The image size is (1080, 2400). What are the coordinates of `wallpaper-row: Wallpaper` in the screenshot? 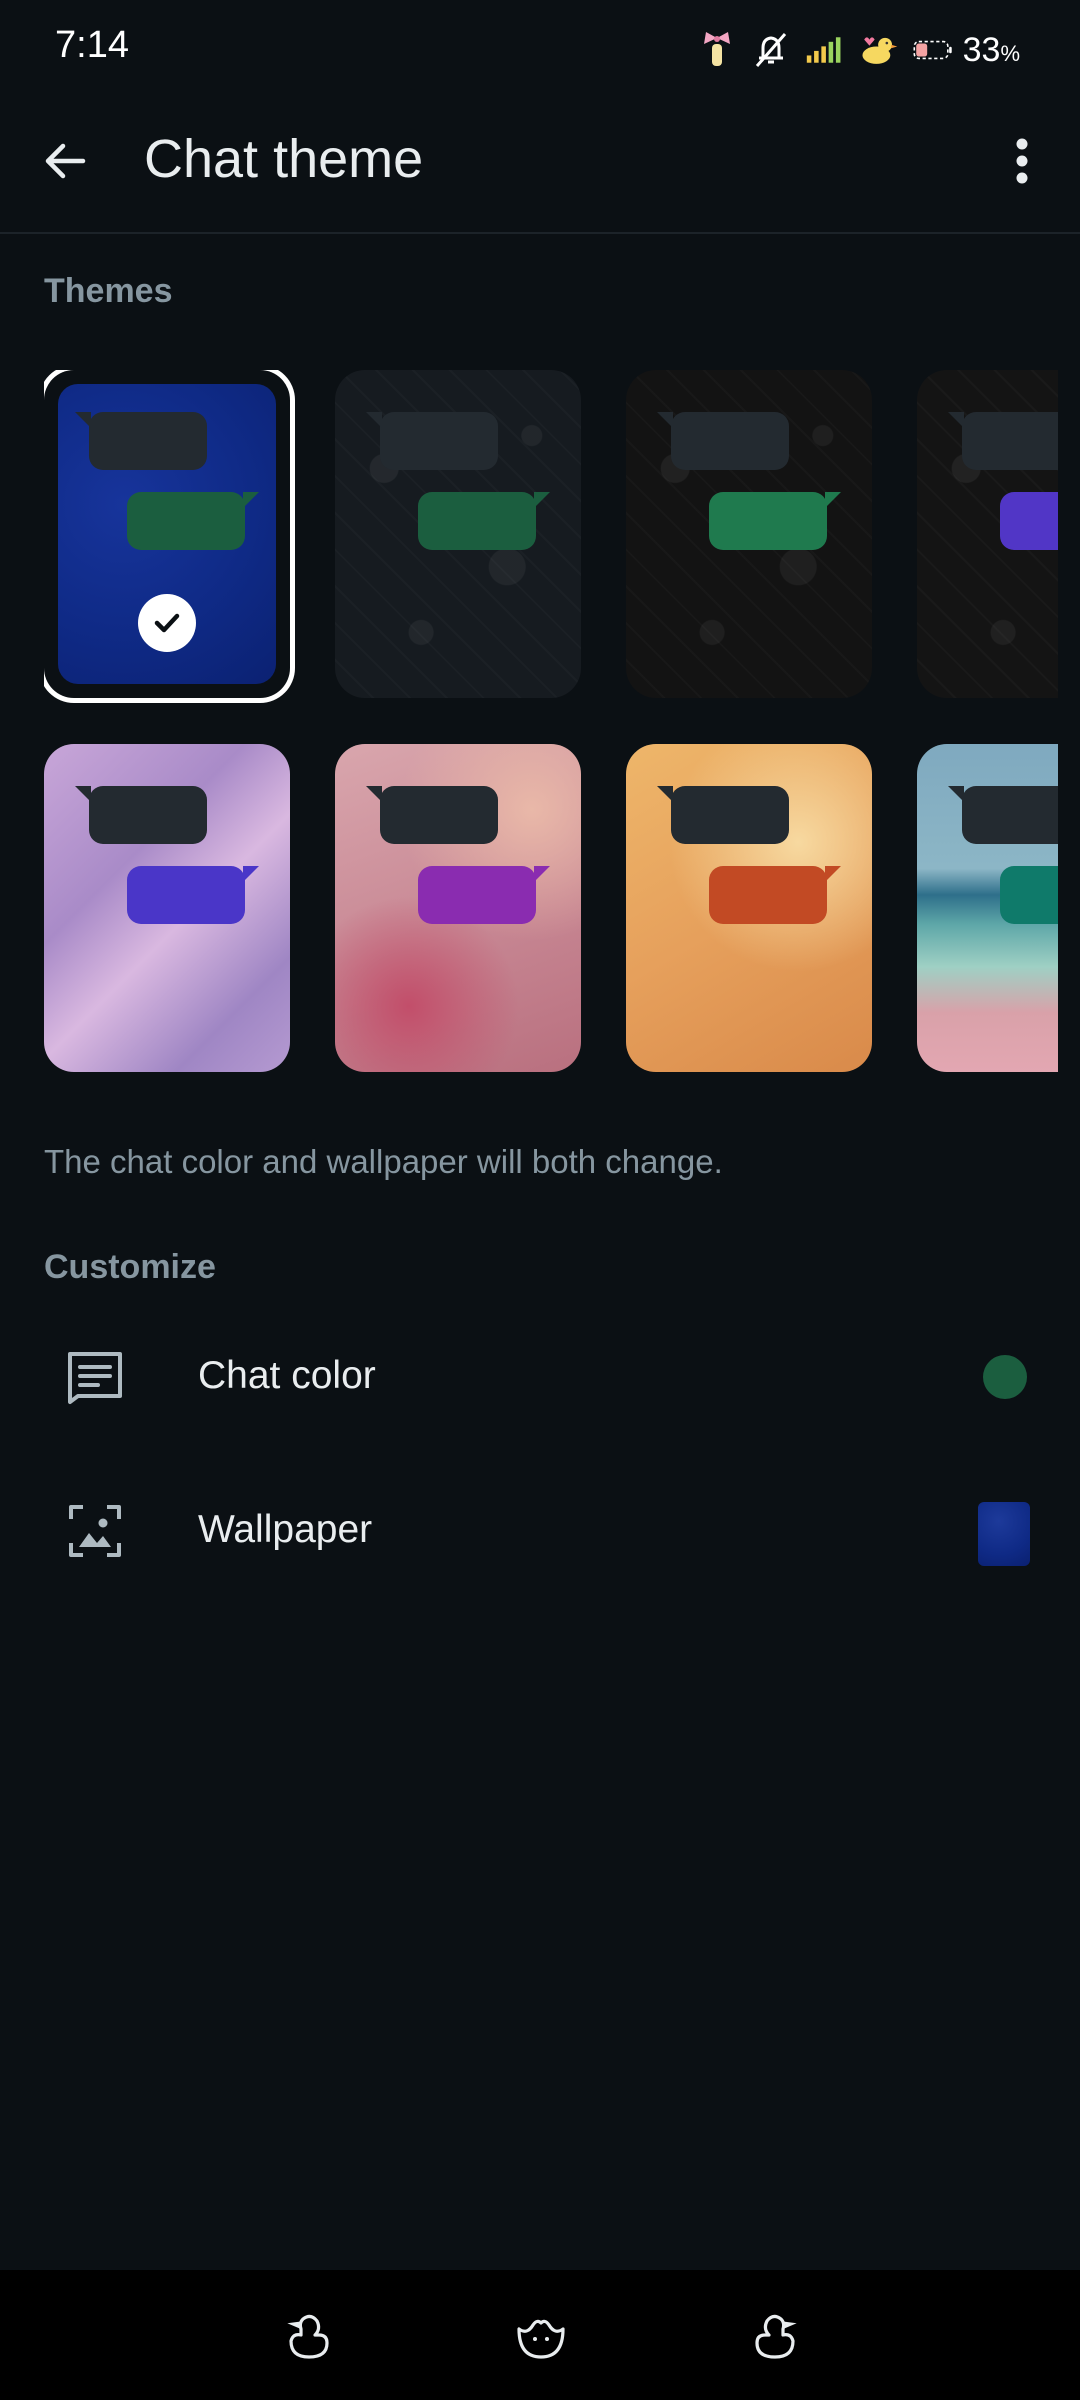 It's located at (540, 1531).